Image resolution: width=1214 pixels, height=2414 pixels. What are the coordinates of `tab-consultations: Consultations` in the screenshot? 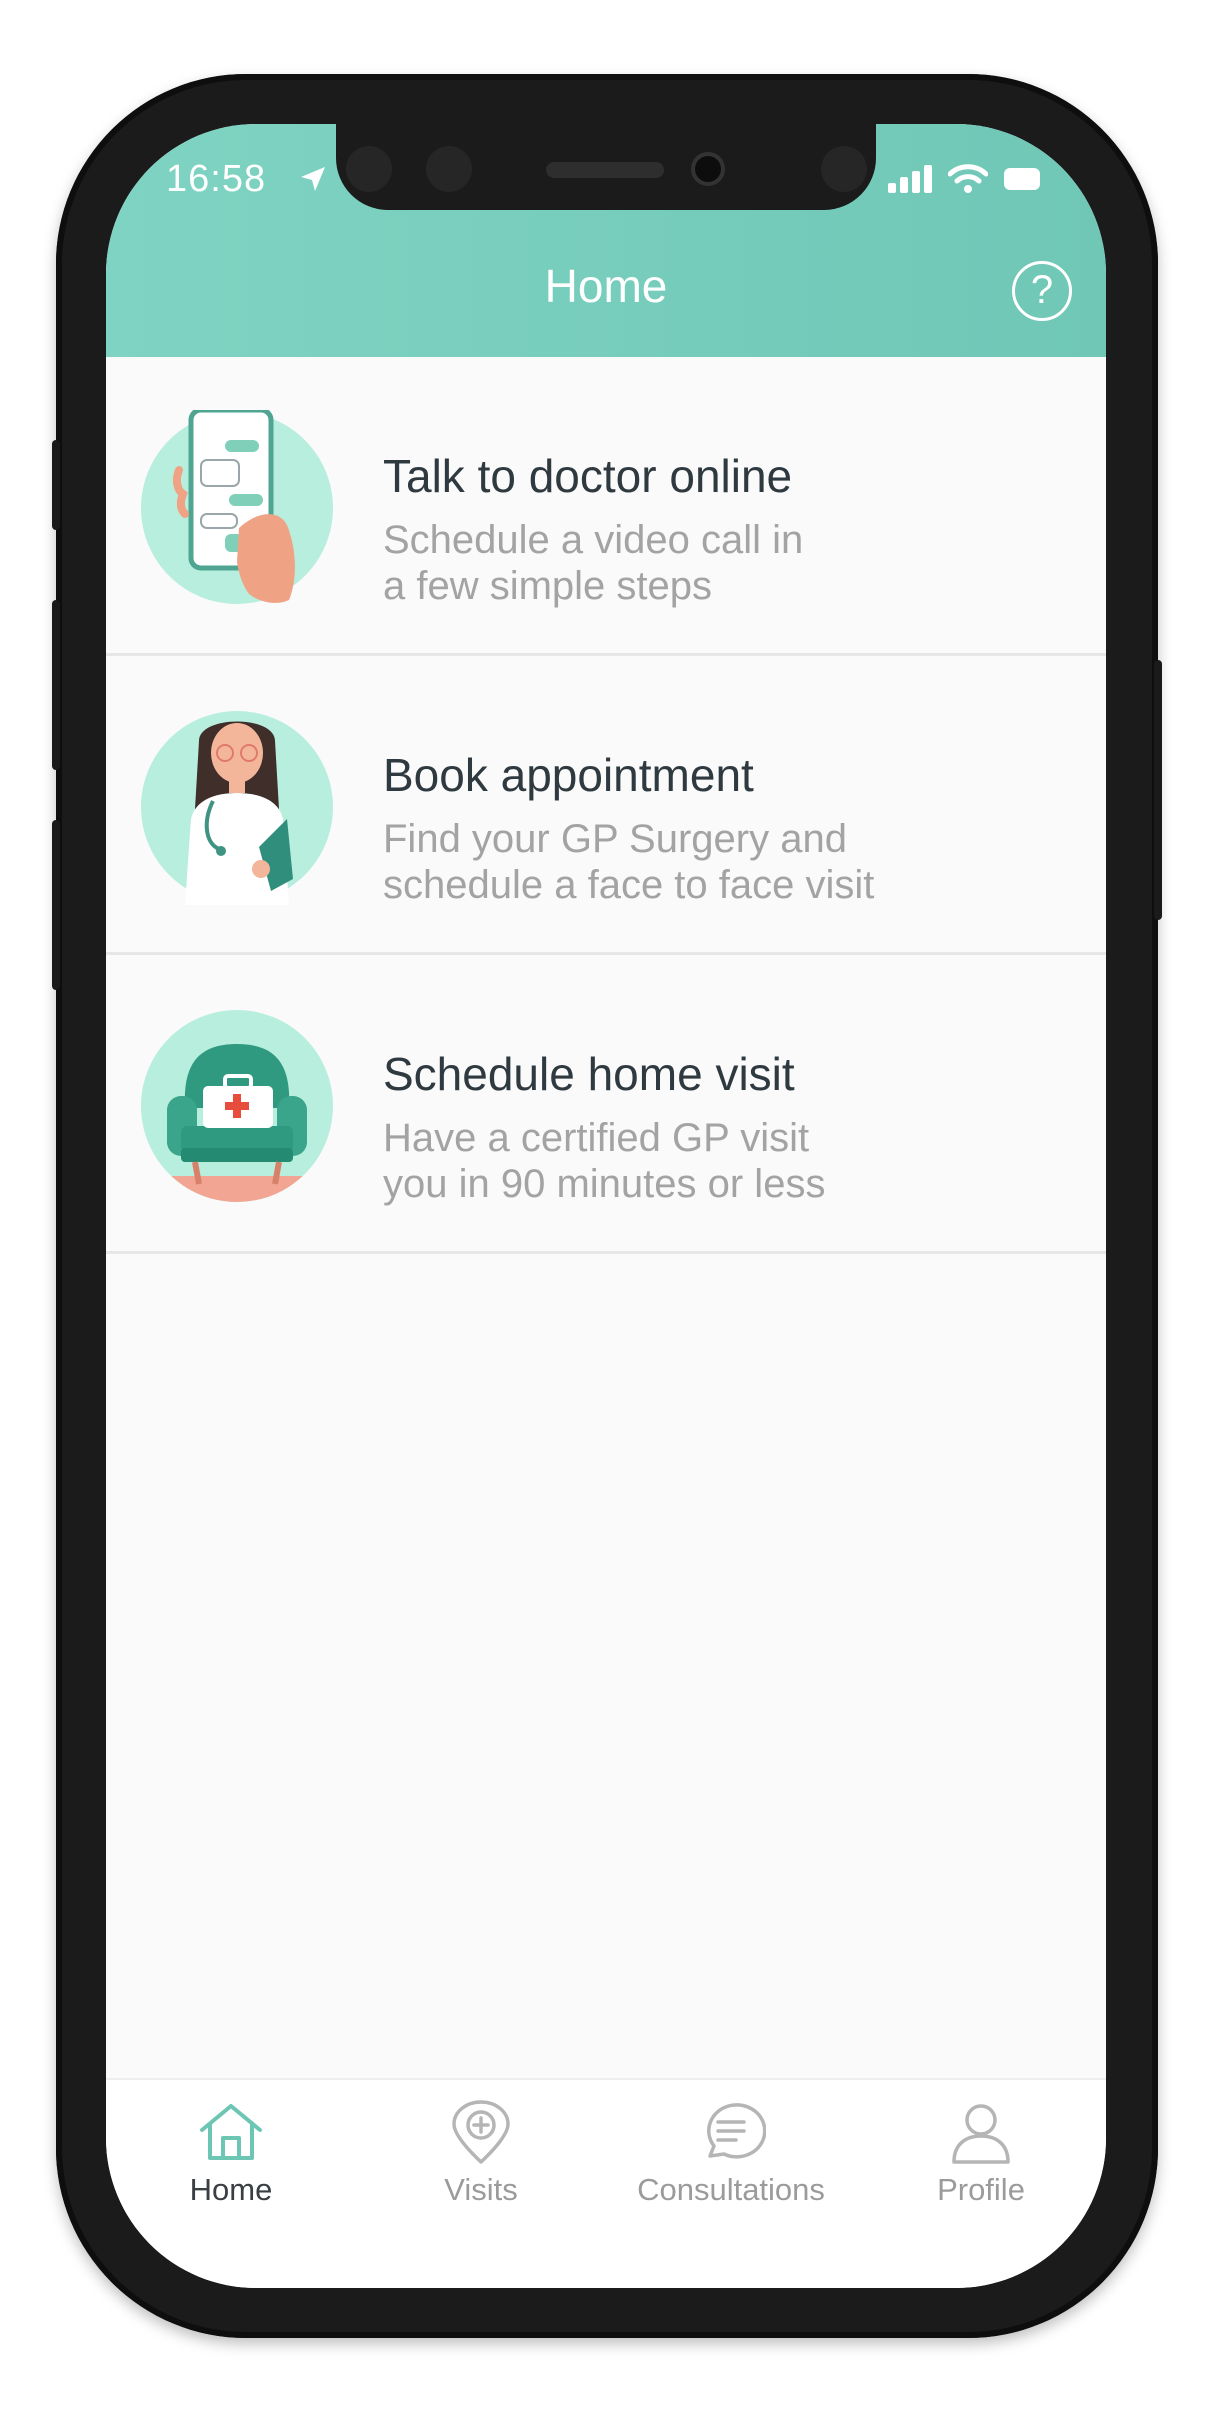 It's located at (731, 2170).